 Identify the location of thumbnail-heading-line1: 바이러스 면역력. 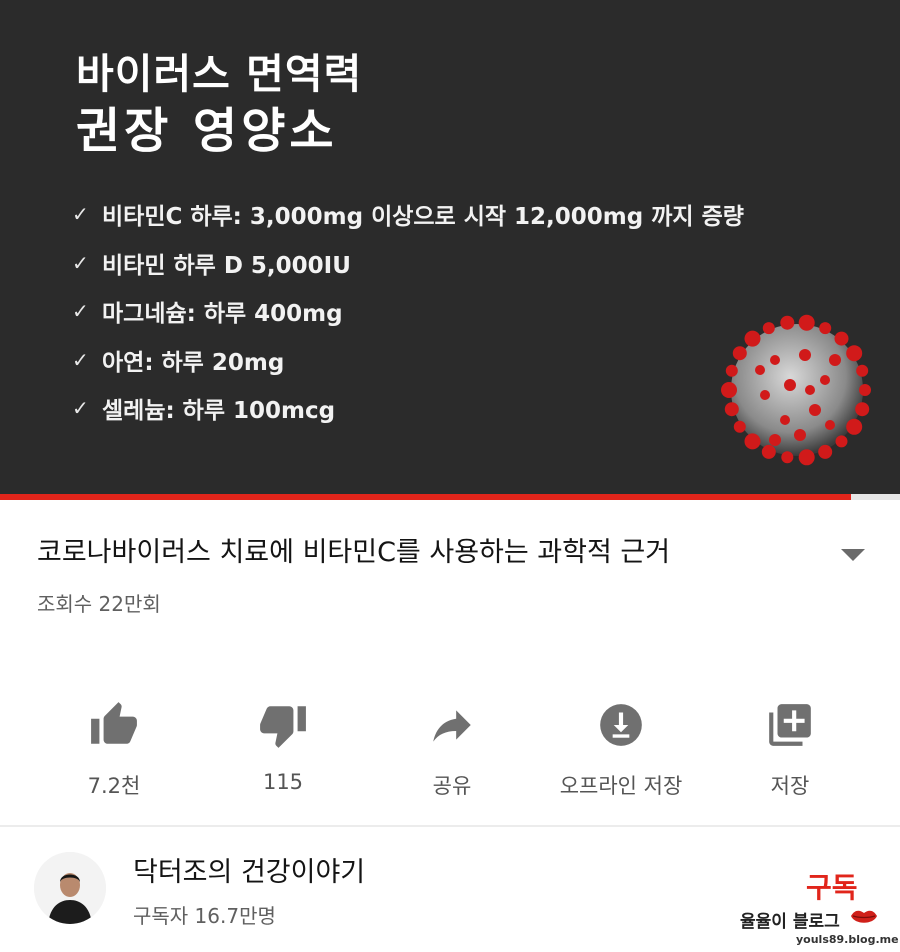
(219, 74).